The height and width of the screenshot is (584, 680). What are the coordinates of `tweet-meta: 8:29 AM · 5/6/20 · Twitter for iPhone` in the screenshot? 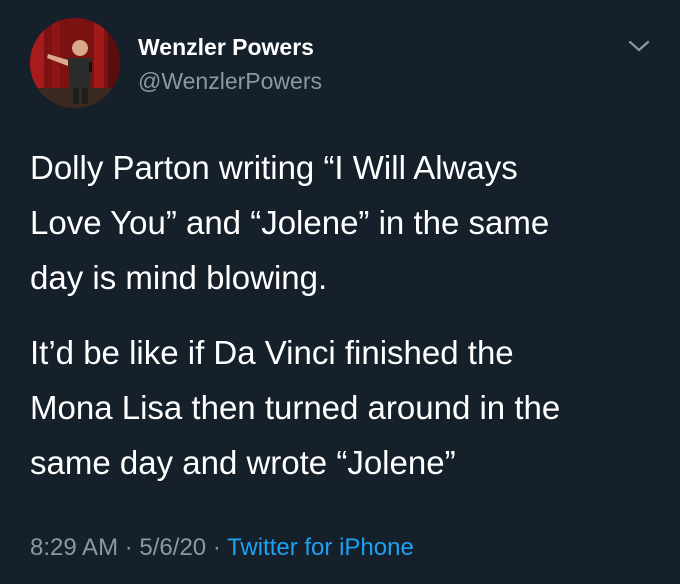 It's located at (222, 548).